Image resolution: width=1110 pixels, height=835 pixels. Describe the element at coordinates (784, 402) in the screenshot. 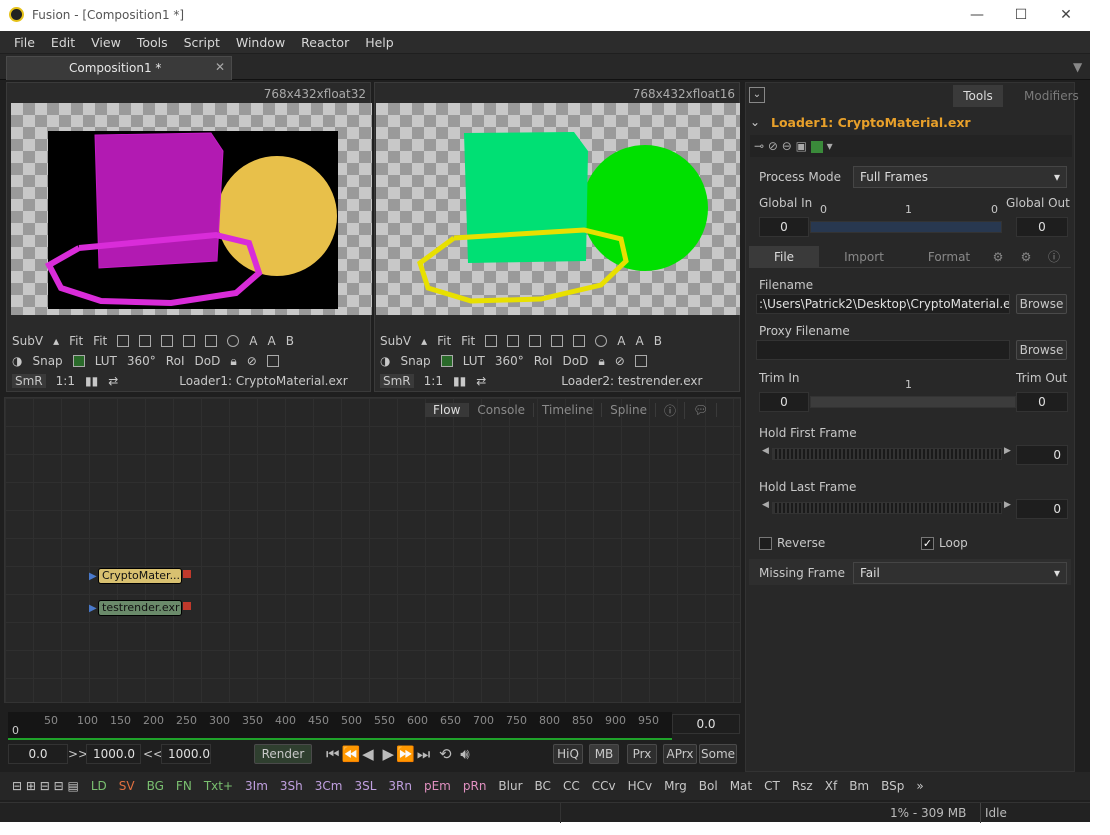

I see `trim-in-field: 0` at that location.